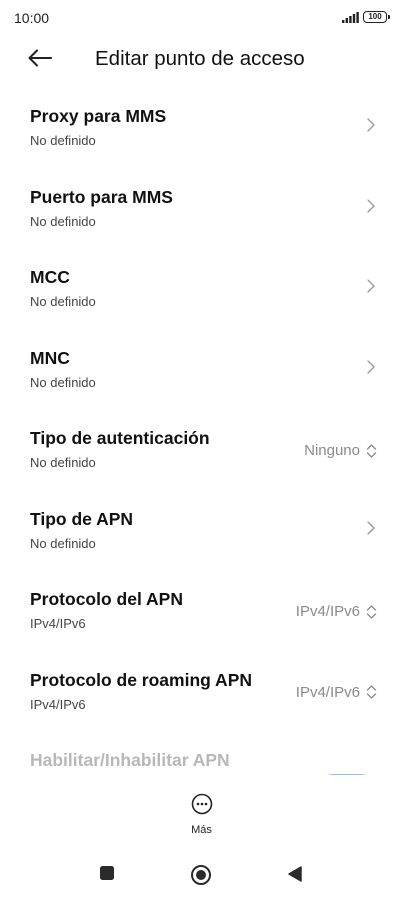  I want to click on setting-title: Puerto para MMS, so click(101, 196).